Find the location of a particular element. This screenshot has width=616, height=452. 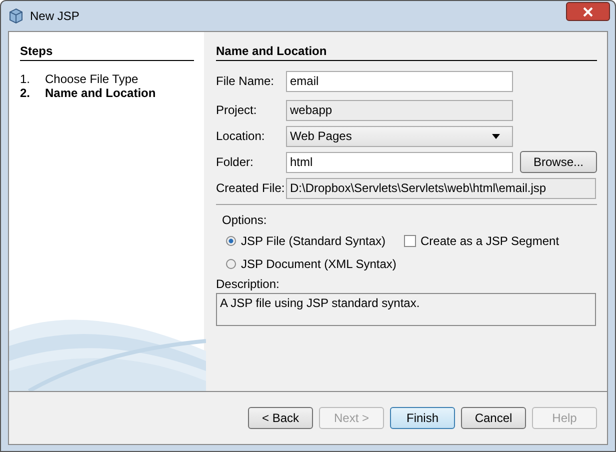

step-label: Choose File Type is located at coordinates (91, 79).